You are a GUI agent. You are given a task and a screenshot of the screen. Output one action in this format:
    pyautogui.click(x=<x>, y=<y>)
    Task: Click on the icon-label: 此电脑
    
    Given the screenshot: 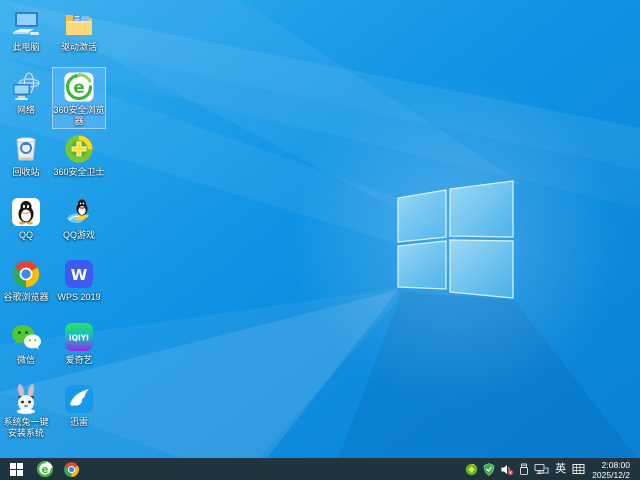 What is the action you would take?
    pyautogui.click(x=26, y=47)
    